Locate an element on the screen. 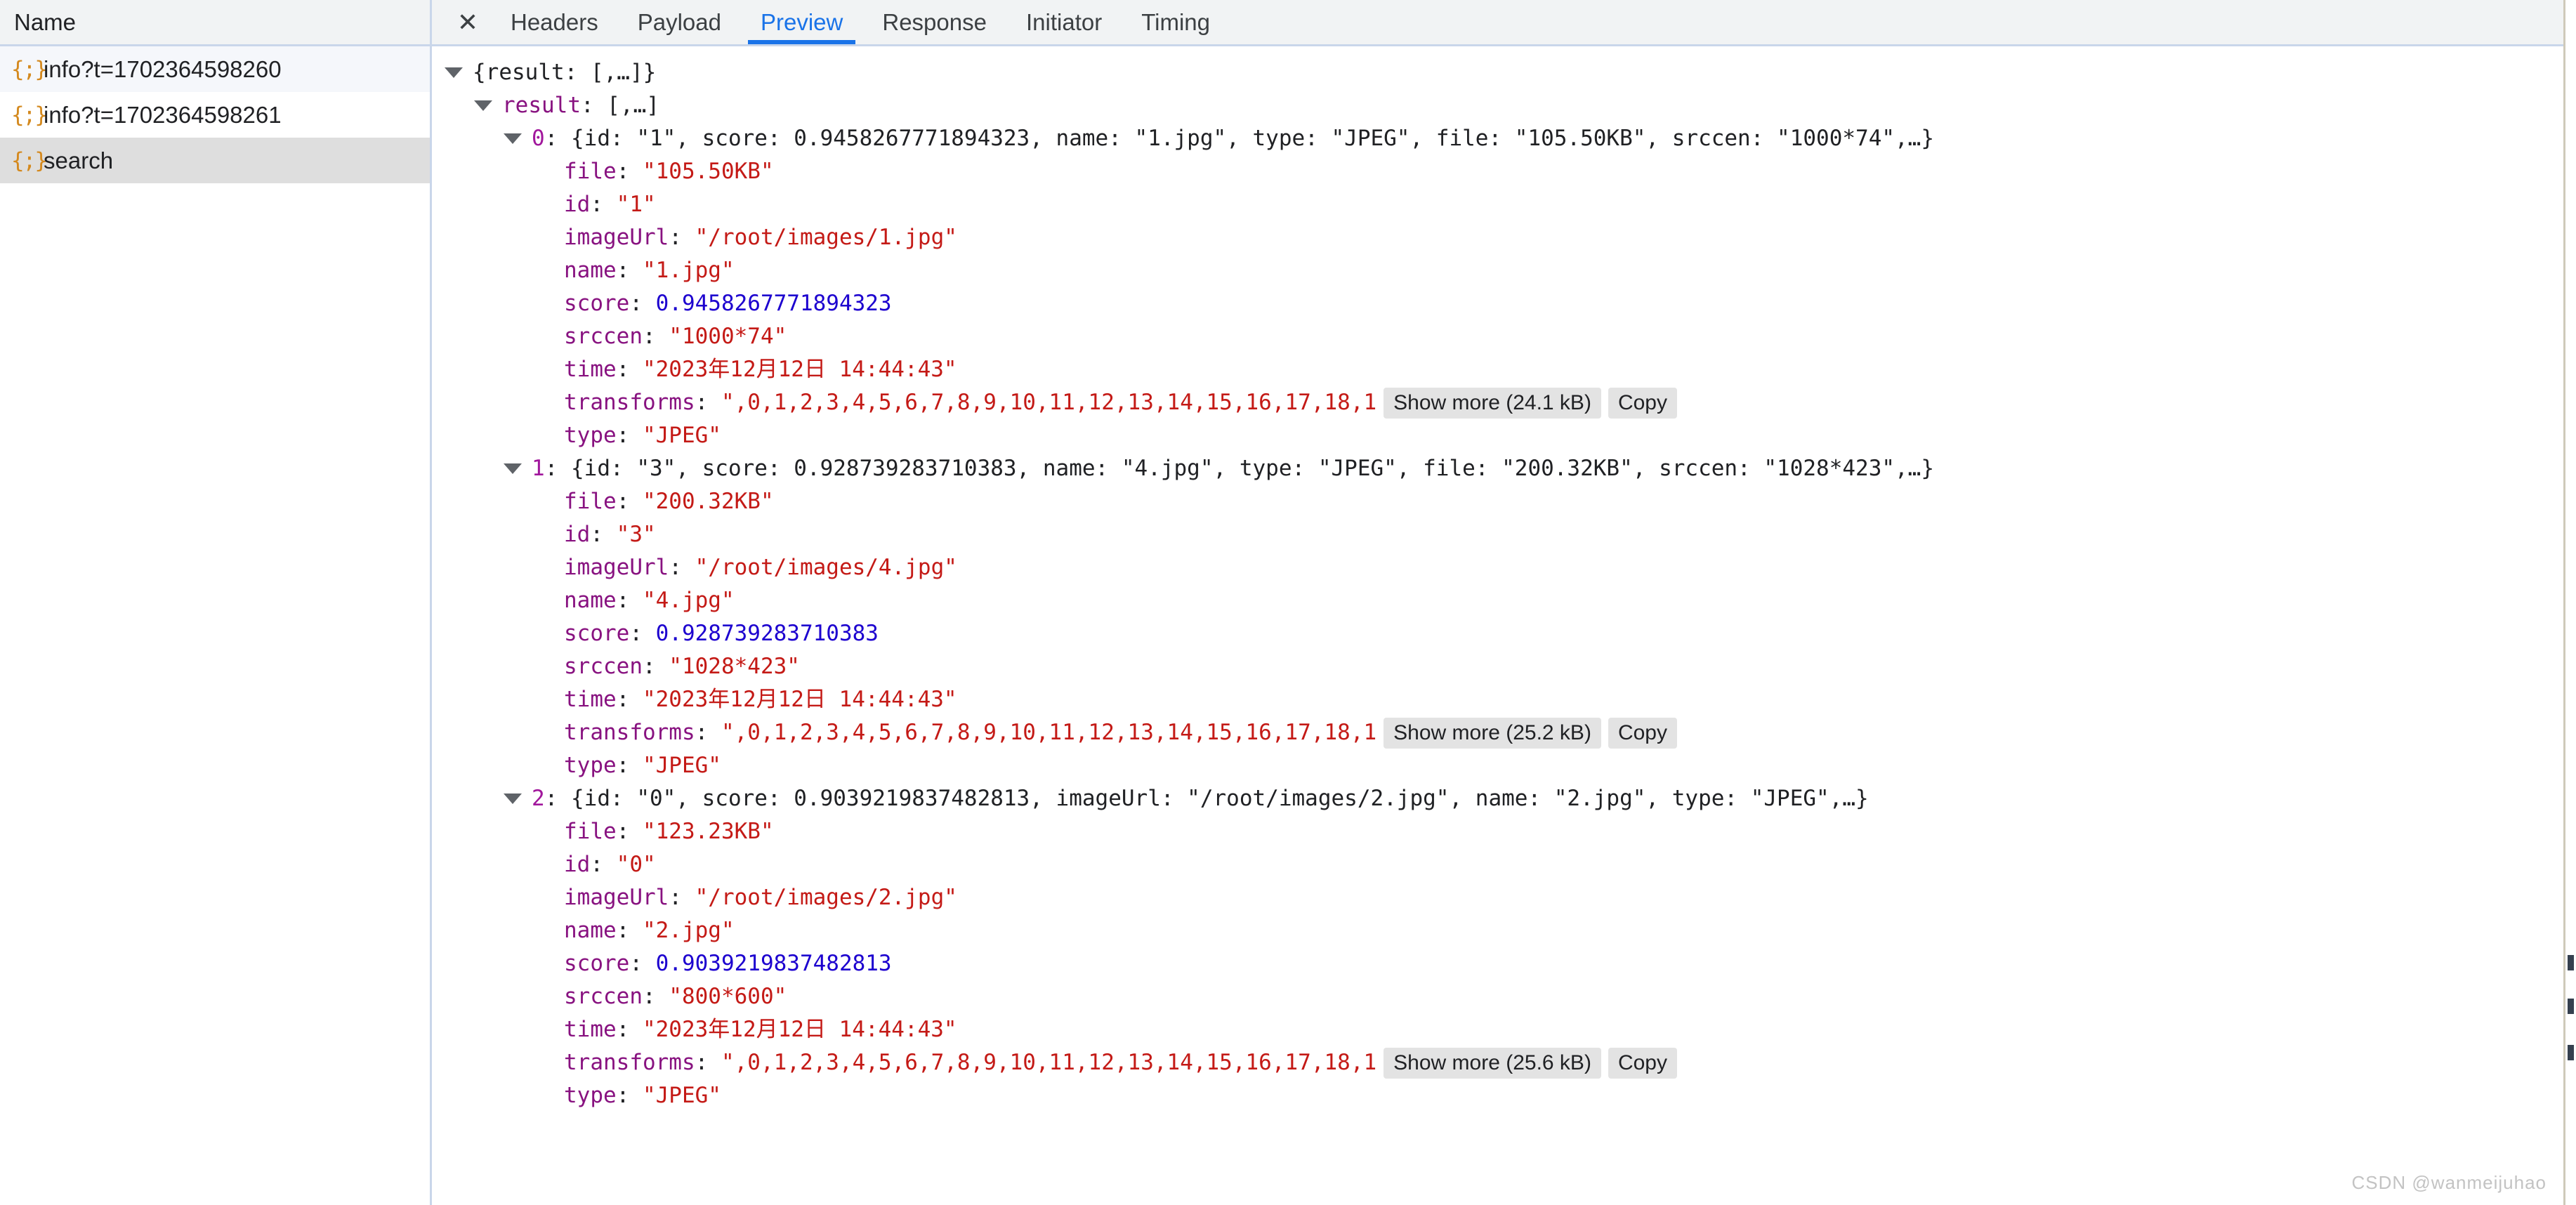 The height and width of the screenshot is (1205, 2576). tree-row-property-name: name: "4.jpg" is located at coordinates (1504, 600).